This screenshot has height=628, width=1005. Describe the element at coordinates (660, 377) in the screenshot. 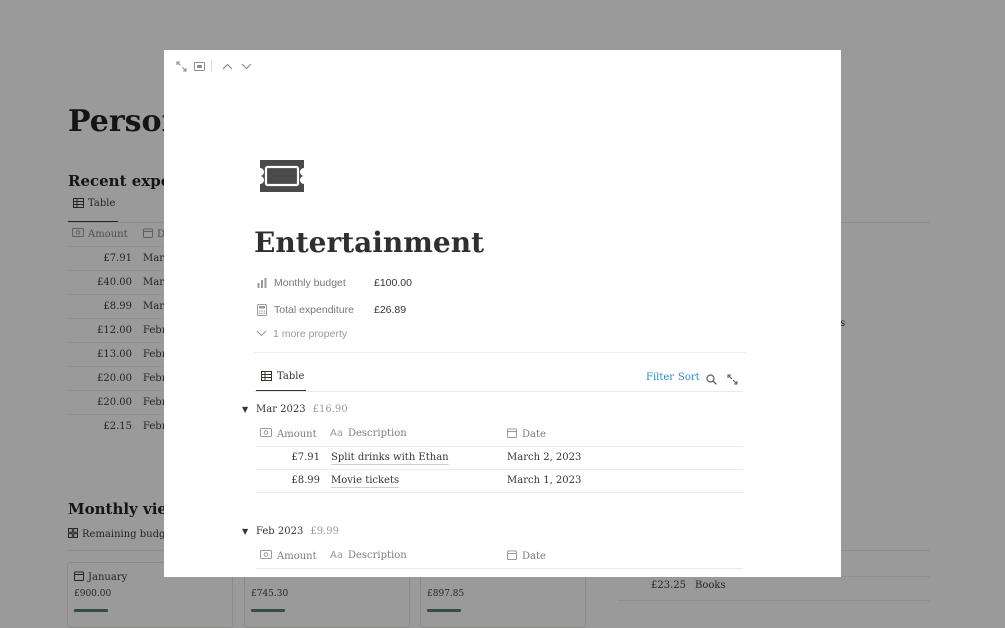

I see `filter-button: Filter` at that location.